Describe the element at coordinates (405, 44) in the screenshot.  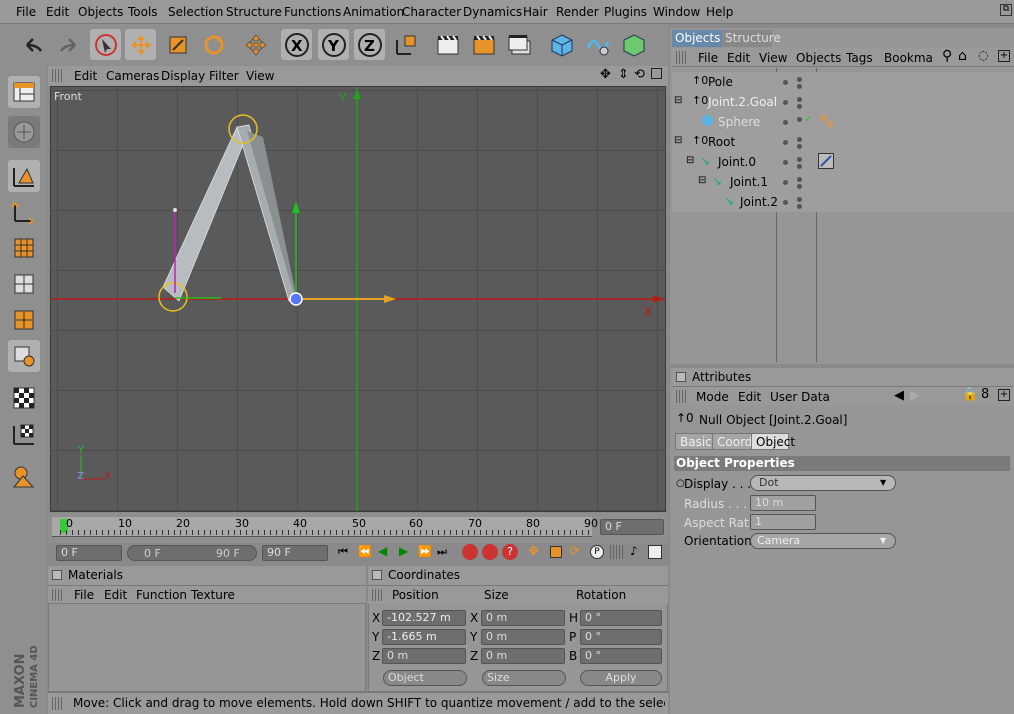
I see `world-coordinates-icon` at that location.